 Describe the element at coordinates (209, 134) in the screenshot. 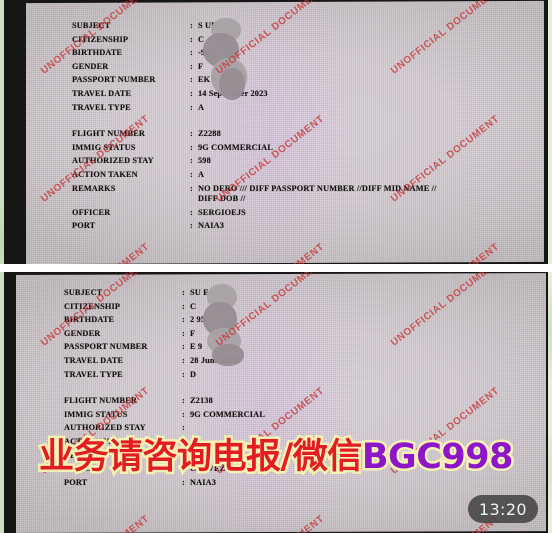

I see `record-field-value: Z2288` at that location.